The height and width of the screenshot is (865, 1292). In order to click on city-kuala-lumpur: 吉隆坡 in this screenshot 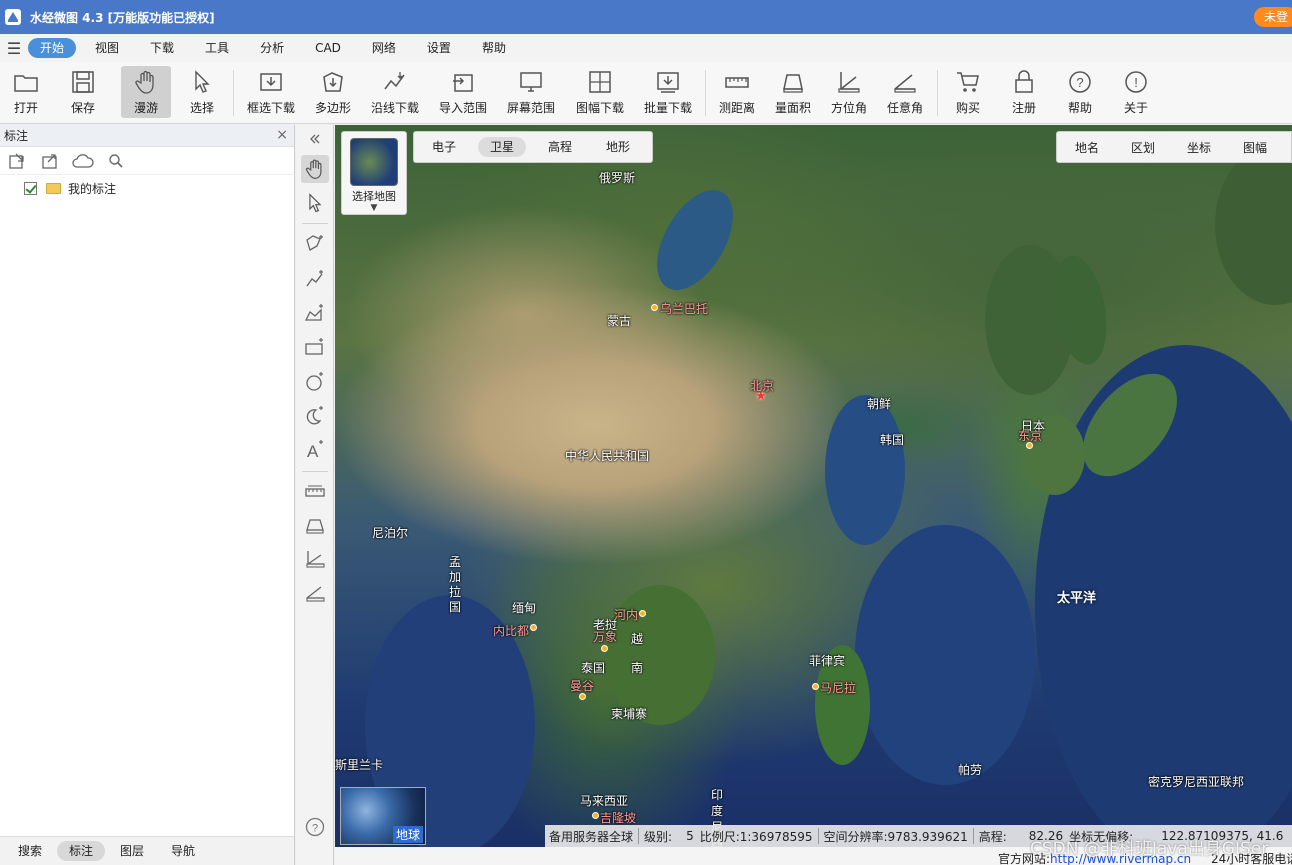, I will do `click(618, 817)`.